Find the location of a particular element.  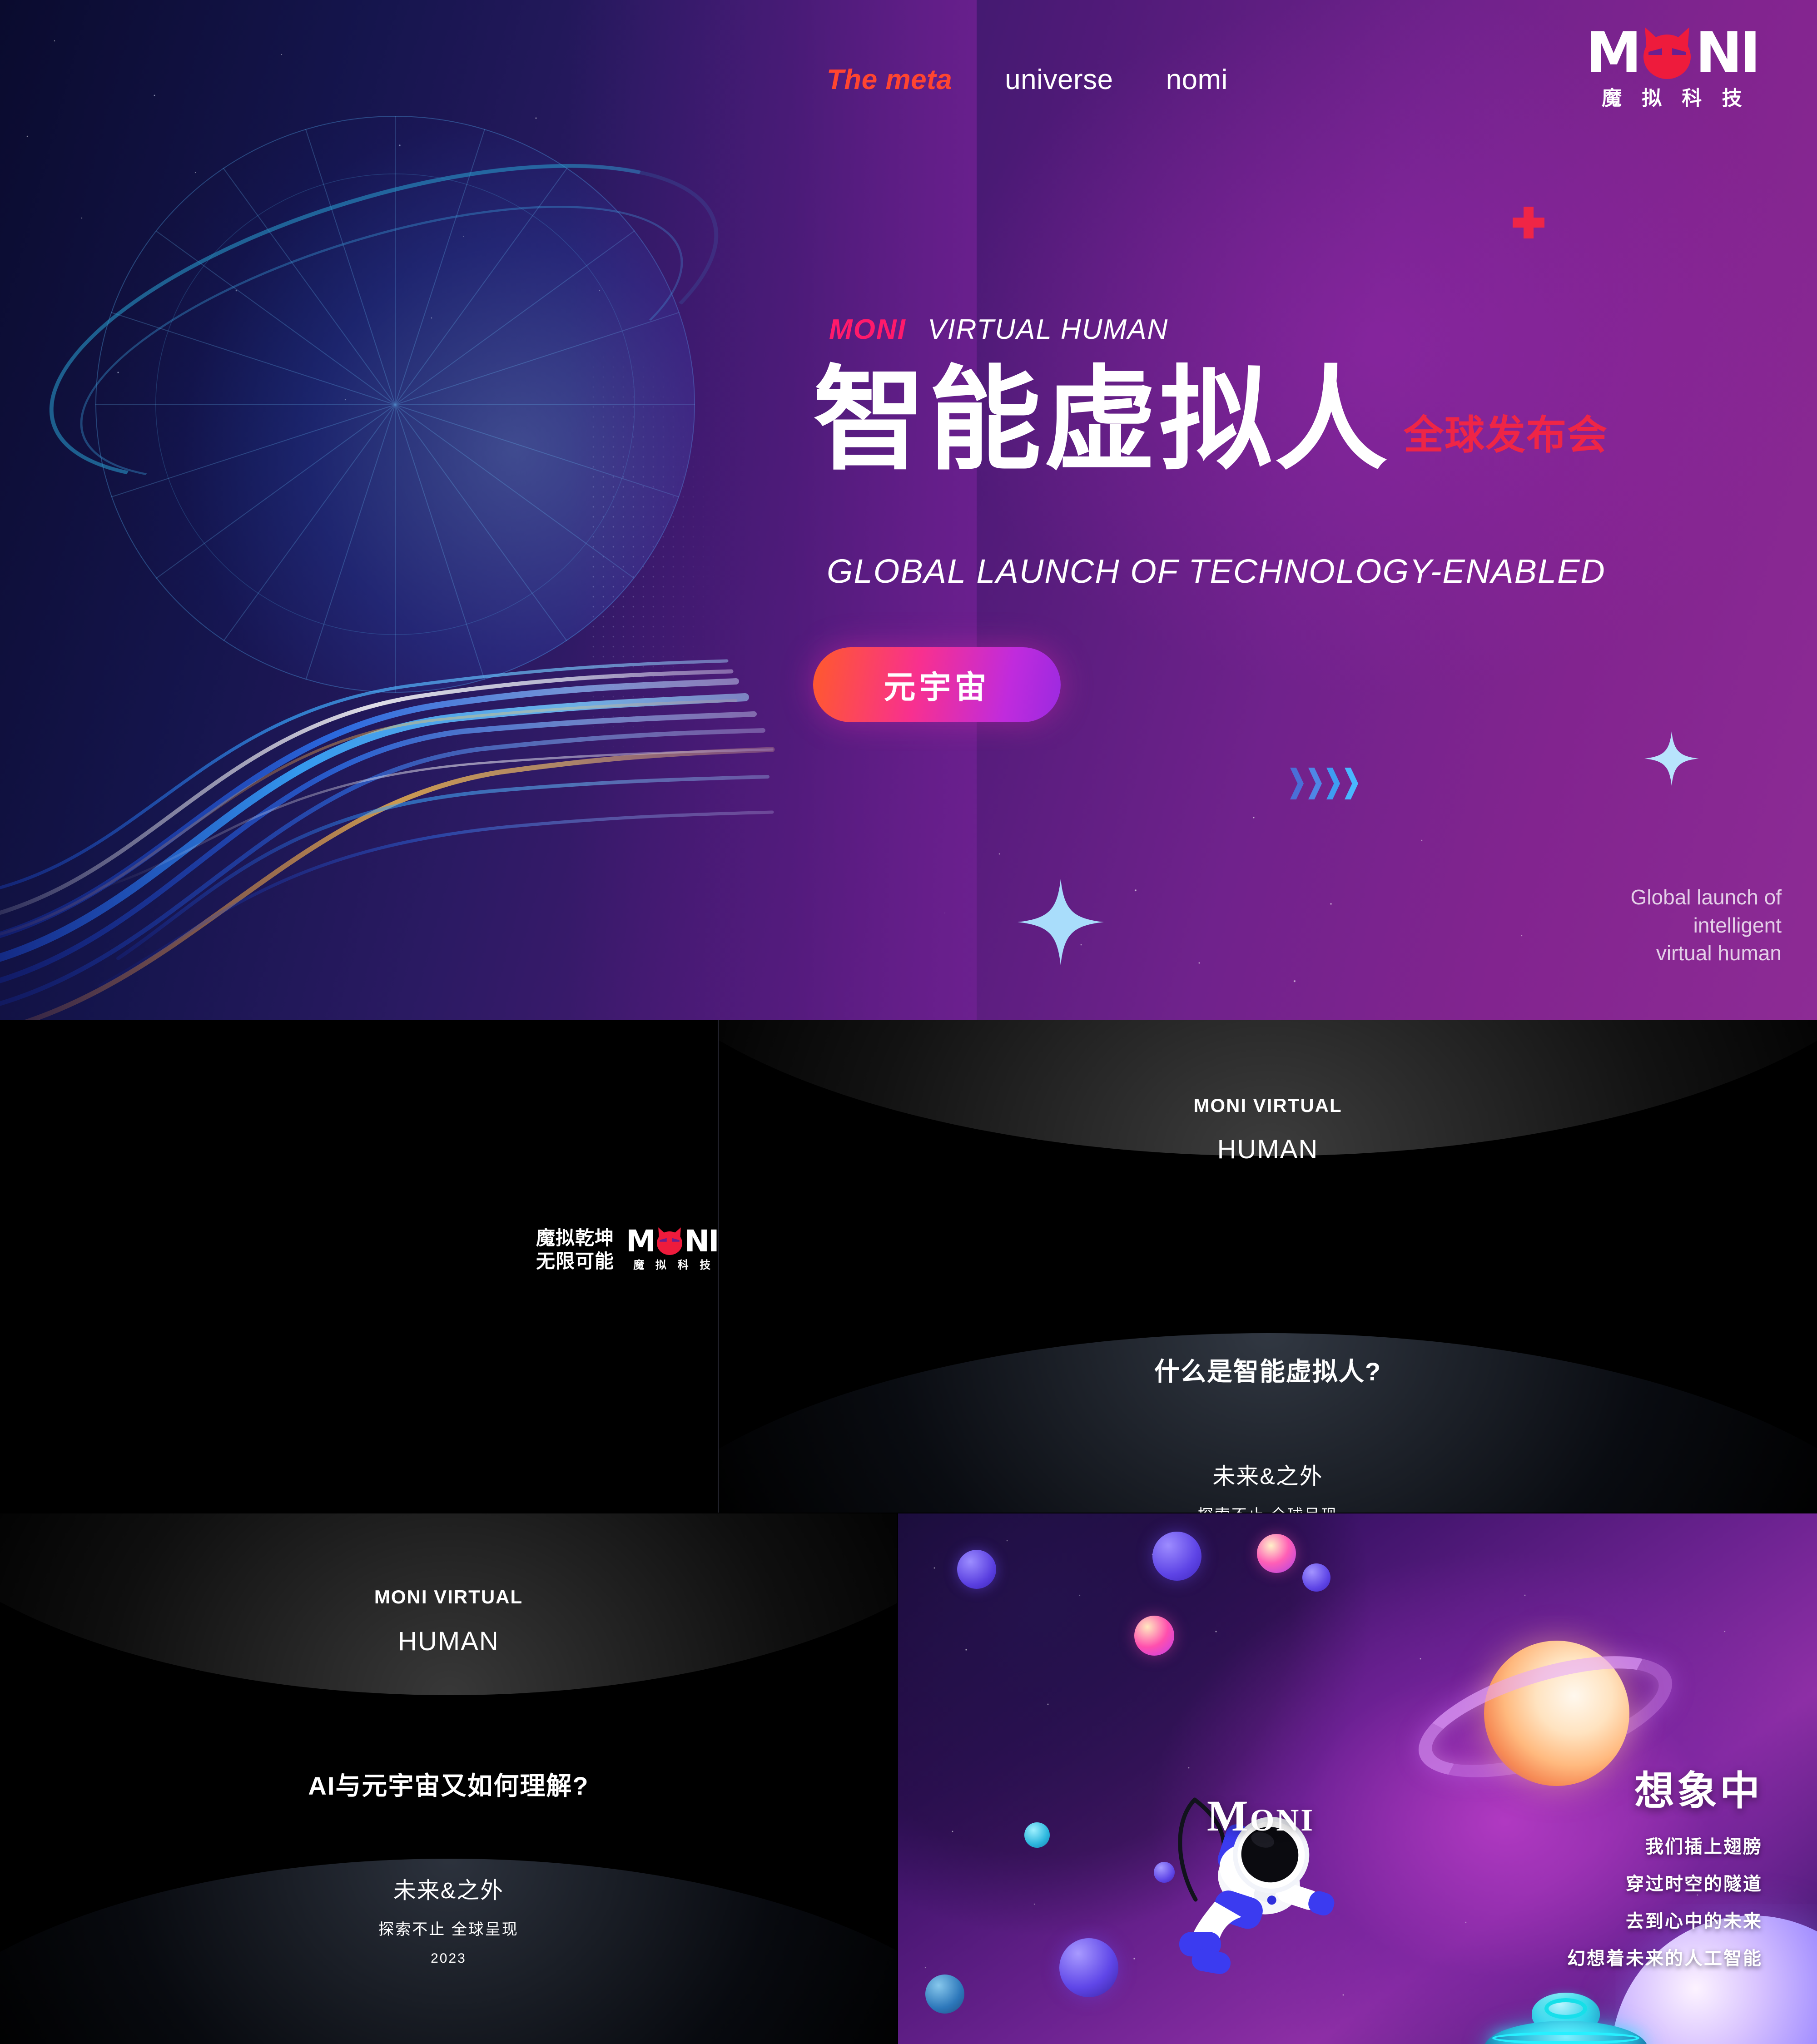

panel-c-line3: 2023 is located at coordinates (449, 1958).